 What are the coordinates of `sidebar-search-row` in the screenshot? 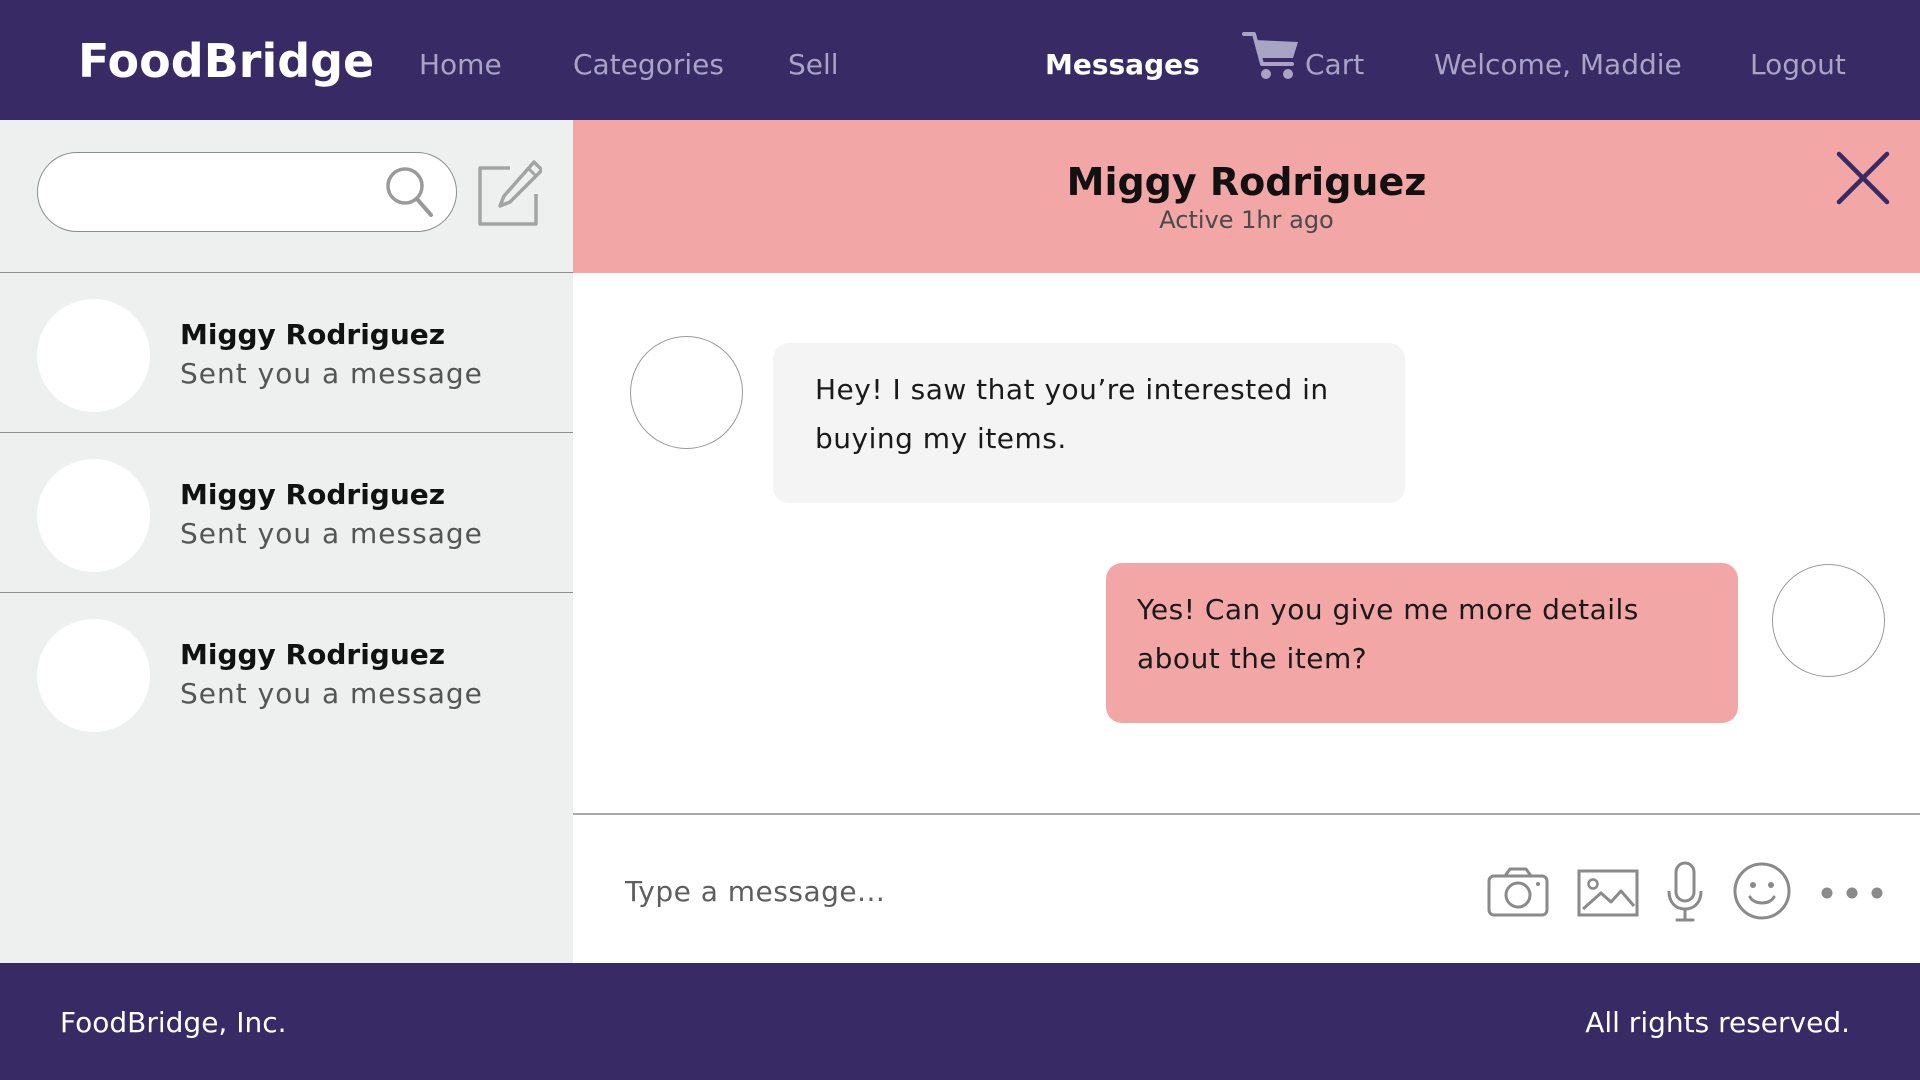 It's located at (286, 196).